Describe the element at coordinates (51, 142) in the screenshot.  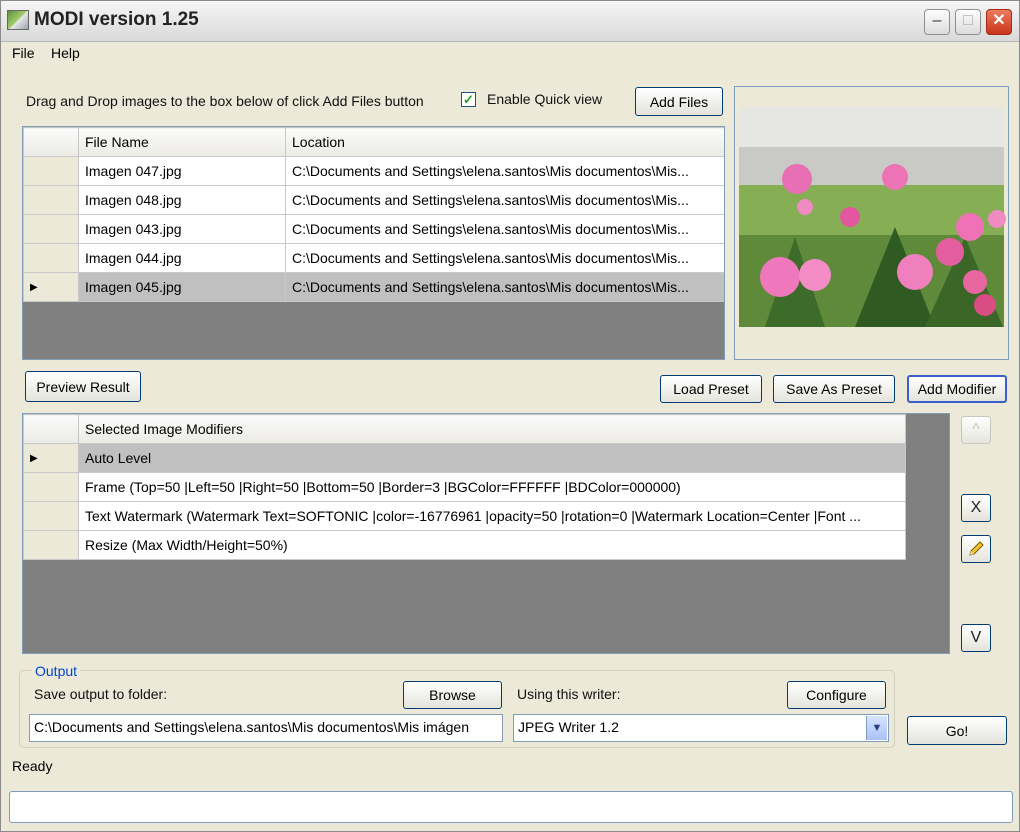
I see `files-header-corner` at that location.